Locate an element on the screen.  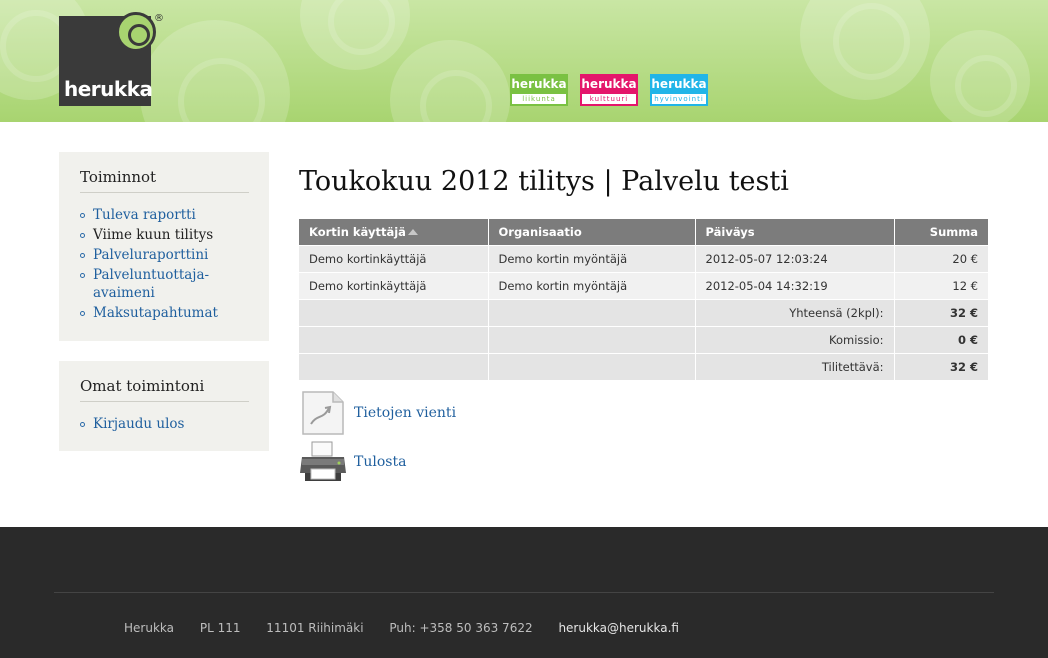
sidebar-item-upcoming-report: Tuleva raportti is located at coordinates (164, 215).